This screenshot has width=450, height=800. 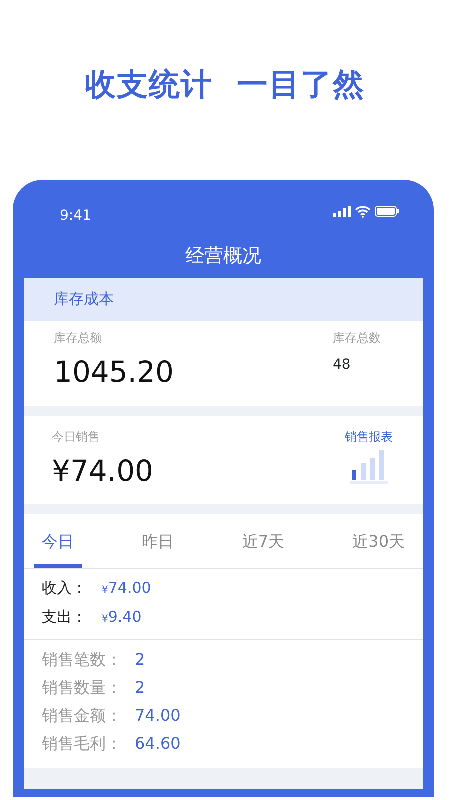 I want to click on row-value: 74.00, so click(x=158, y=715).